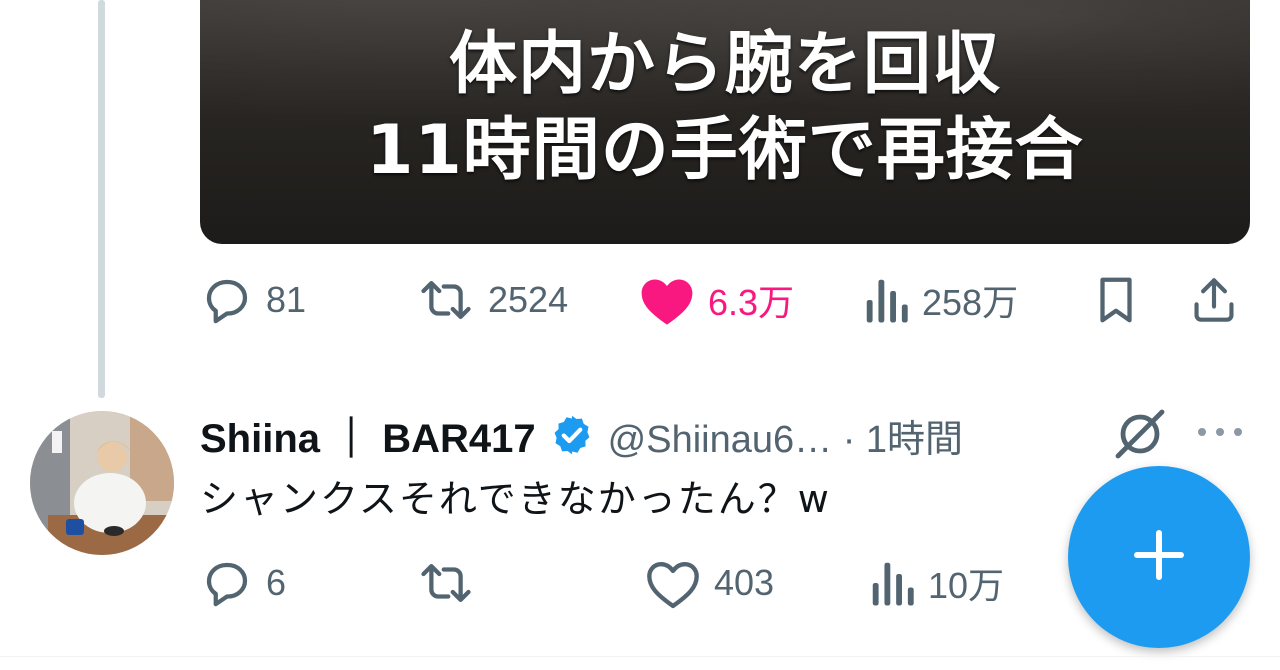  I want to click on thread-line, so click(101, 199).